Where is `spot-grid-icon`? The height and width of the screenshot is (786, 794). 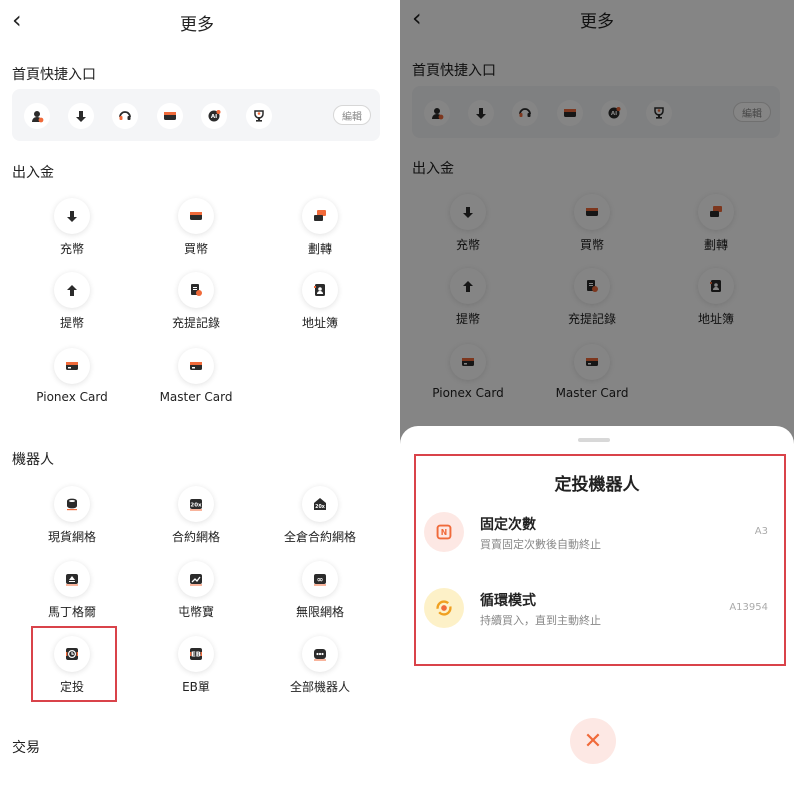
spot-grid-icon is located at coordinates (72, 504).